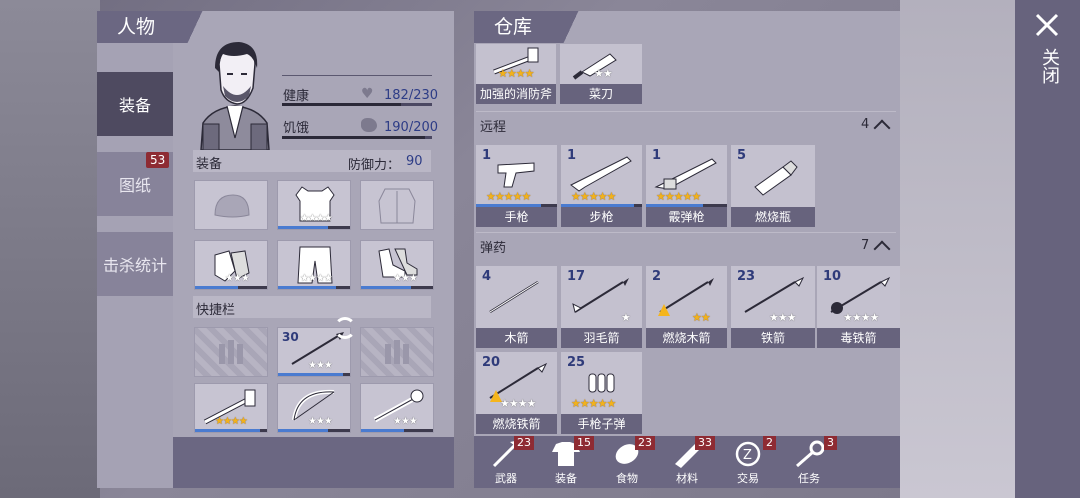 Image resolution: width=1080 pixels, height=498 pixels. Describe the element at coordinates (576, 362) in the screenshot. I see `pistol-ammo-count: 25` at that location.